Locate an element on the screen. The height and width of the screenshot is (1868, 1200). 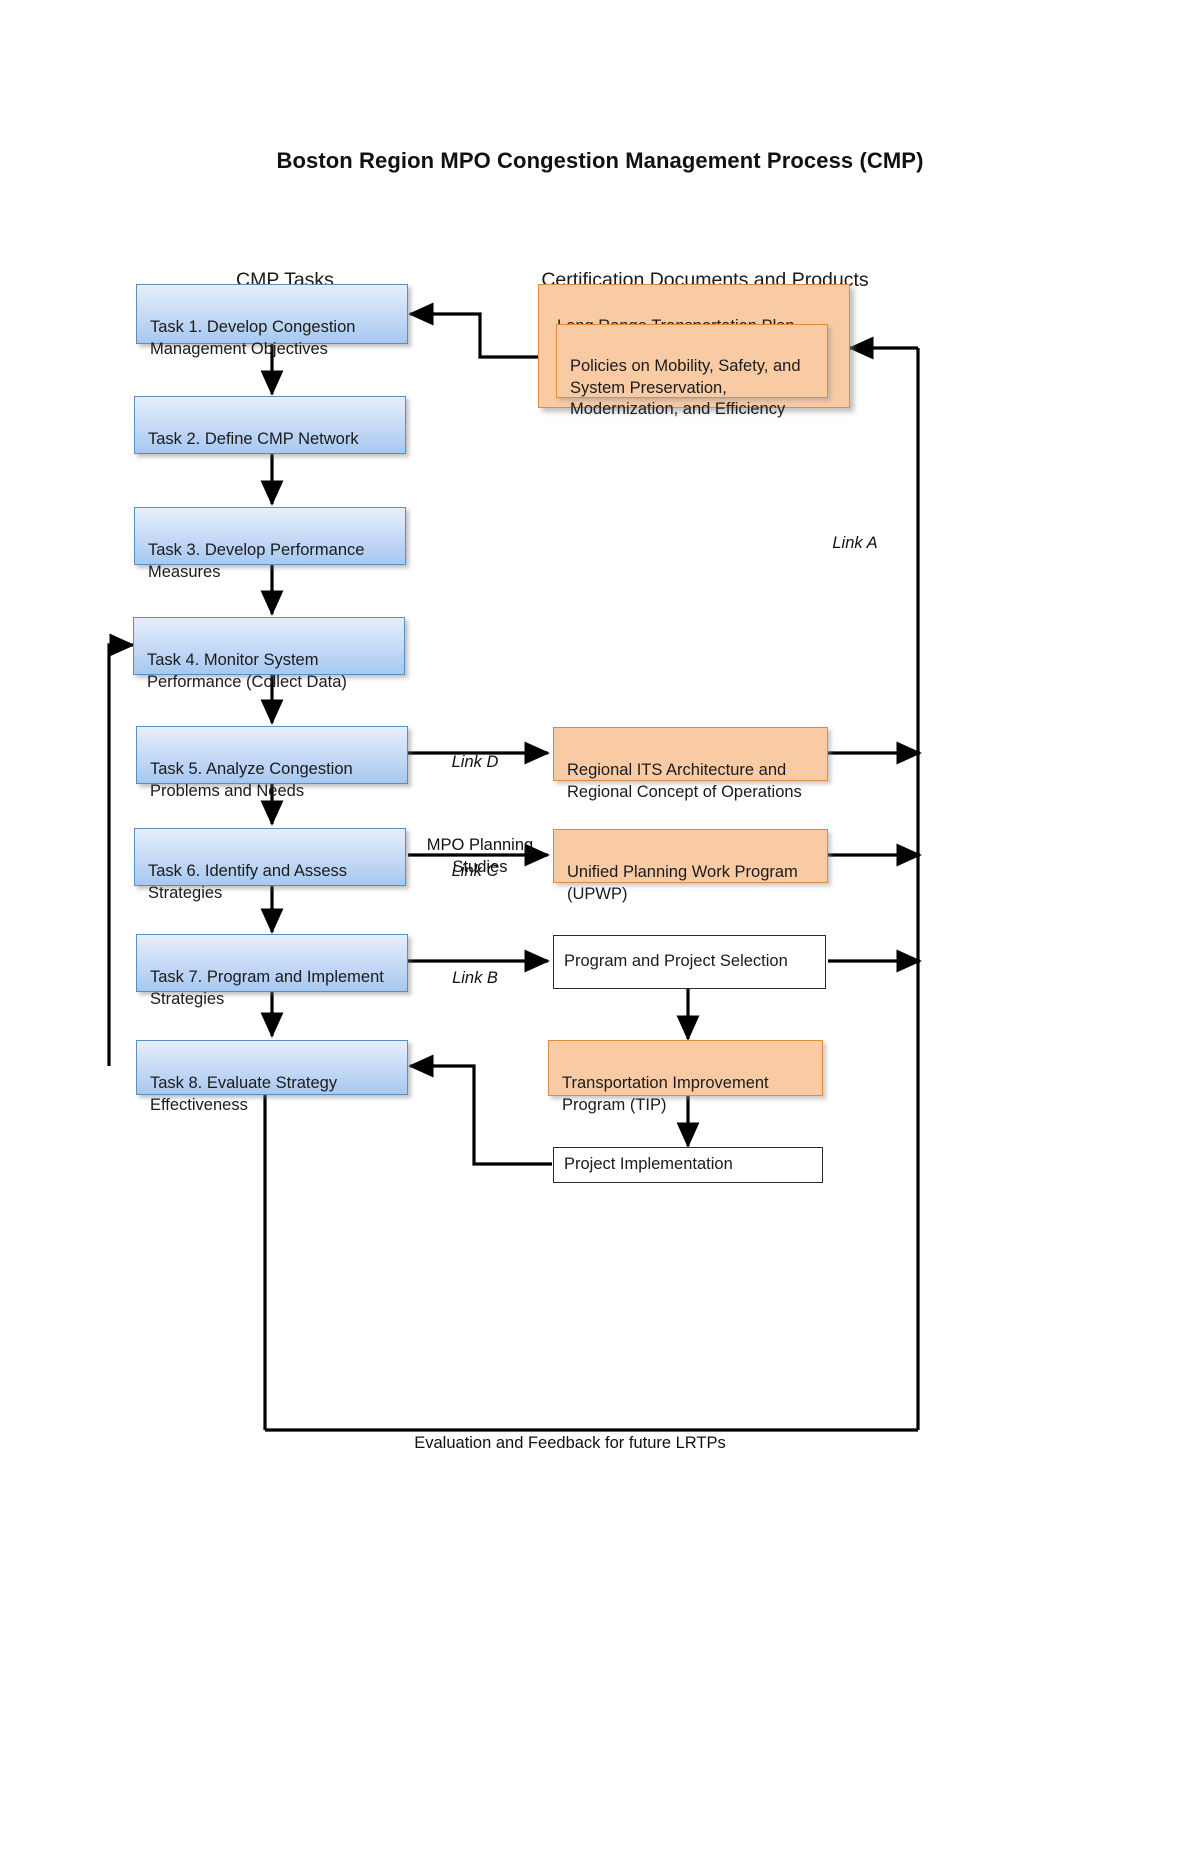
node-program-project-selection: Program and Project Selection is located at coordinates (689, 962).